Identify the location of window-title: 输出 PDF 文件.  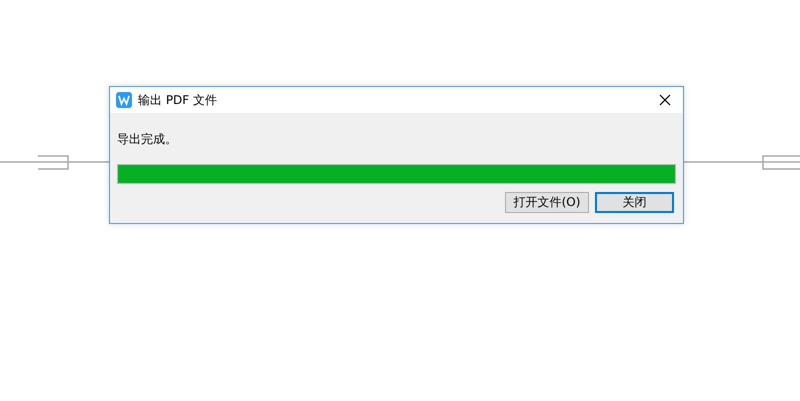
(178, 100).